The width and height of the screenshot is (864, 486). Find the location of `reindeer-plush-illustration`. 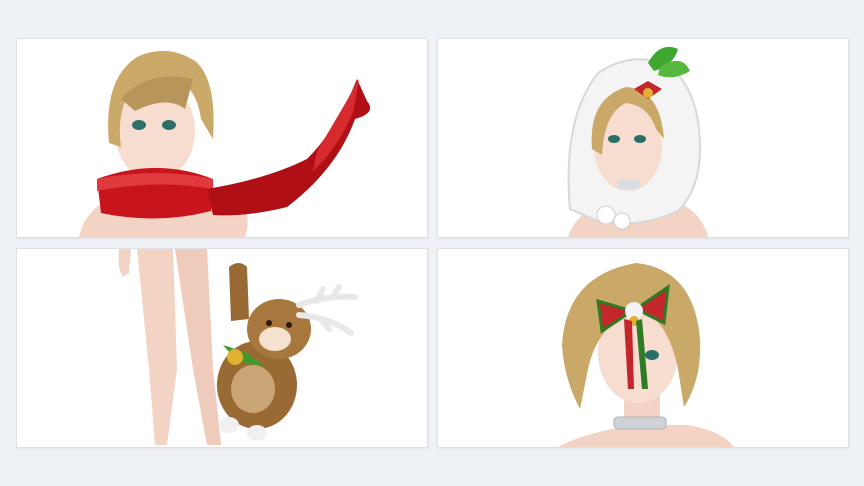

reindeer-plush-illustration is located at coordinates (238, 347).